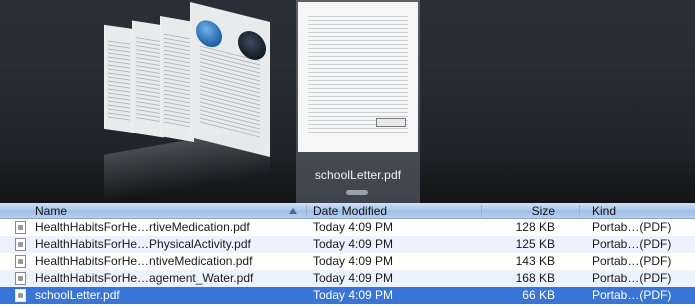 This screenshot has width=695, height=306. What do you see at coordinates (357, 192) in the screenshot?
I see `cover-flow-scroll-thumb` at bounding box center [357, 192].